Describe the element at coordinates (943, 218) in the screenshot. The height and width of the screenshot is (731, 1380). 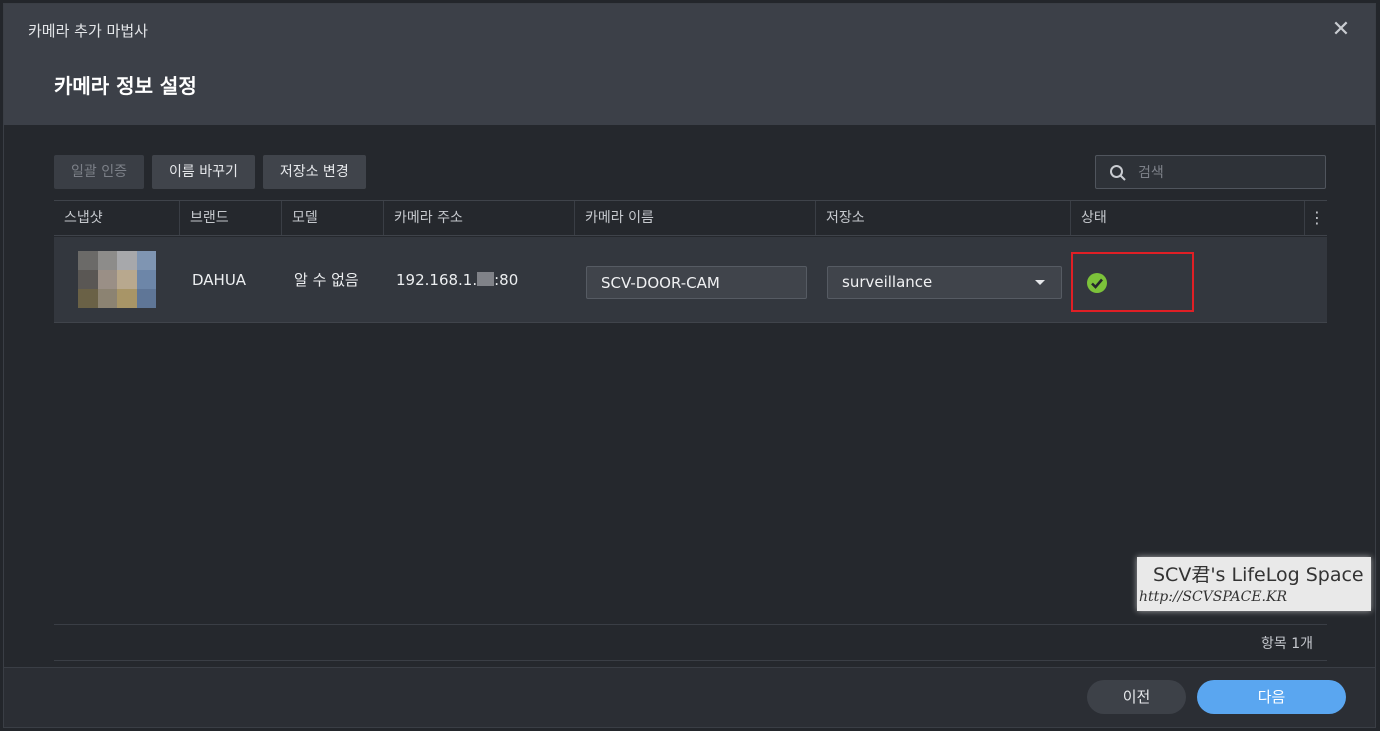
I see `header-storage: 저장소` at that location.